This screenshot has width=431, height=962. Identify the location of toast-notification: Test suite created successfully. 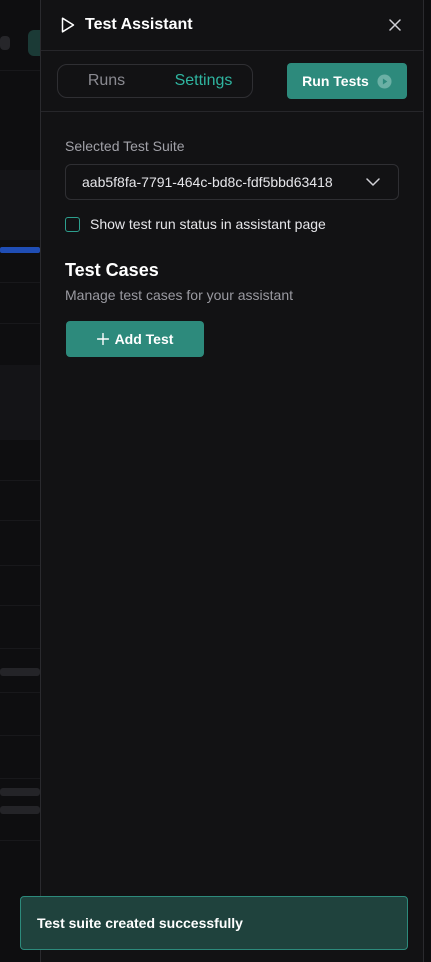
(214, 923).